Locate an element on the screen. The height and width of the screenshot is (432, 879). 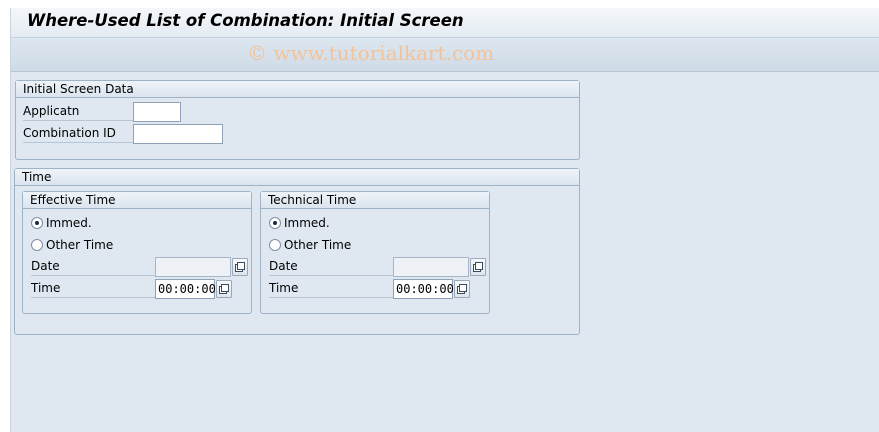
effective-date-input is located at coordinates (193, 267).